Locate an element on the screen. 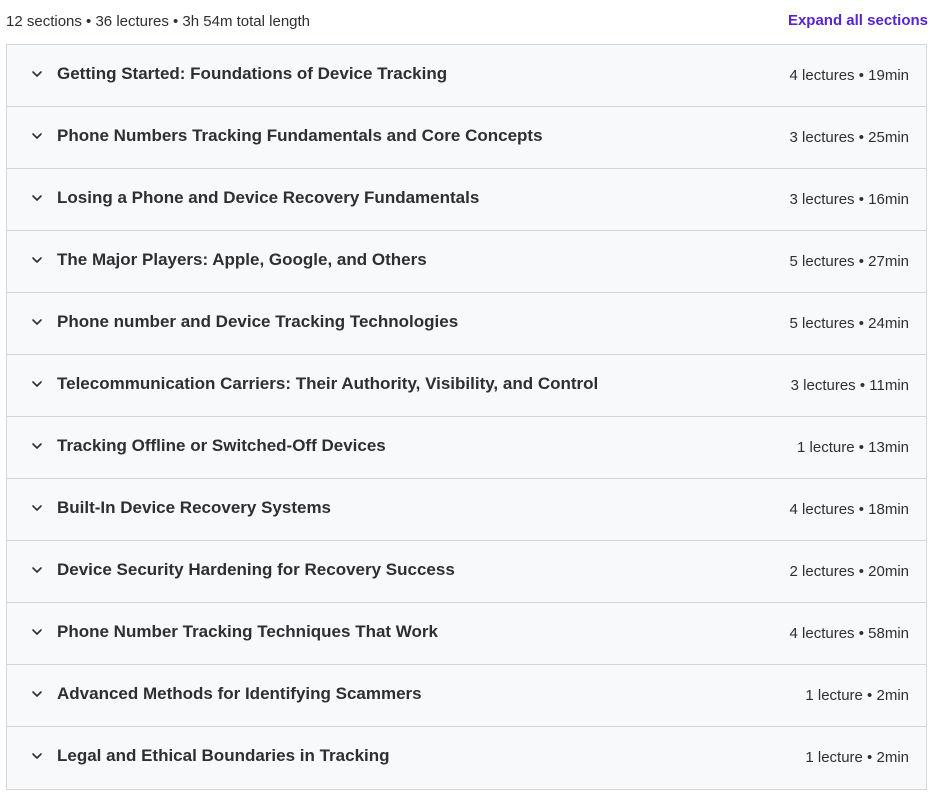  section-lecture-count: 4 lectures • 19min is located at coordinates (849, 75).